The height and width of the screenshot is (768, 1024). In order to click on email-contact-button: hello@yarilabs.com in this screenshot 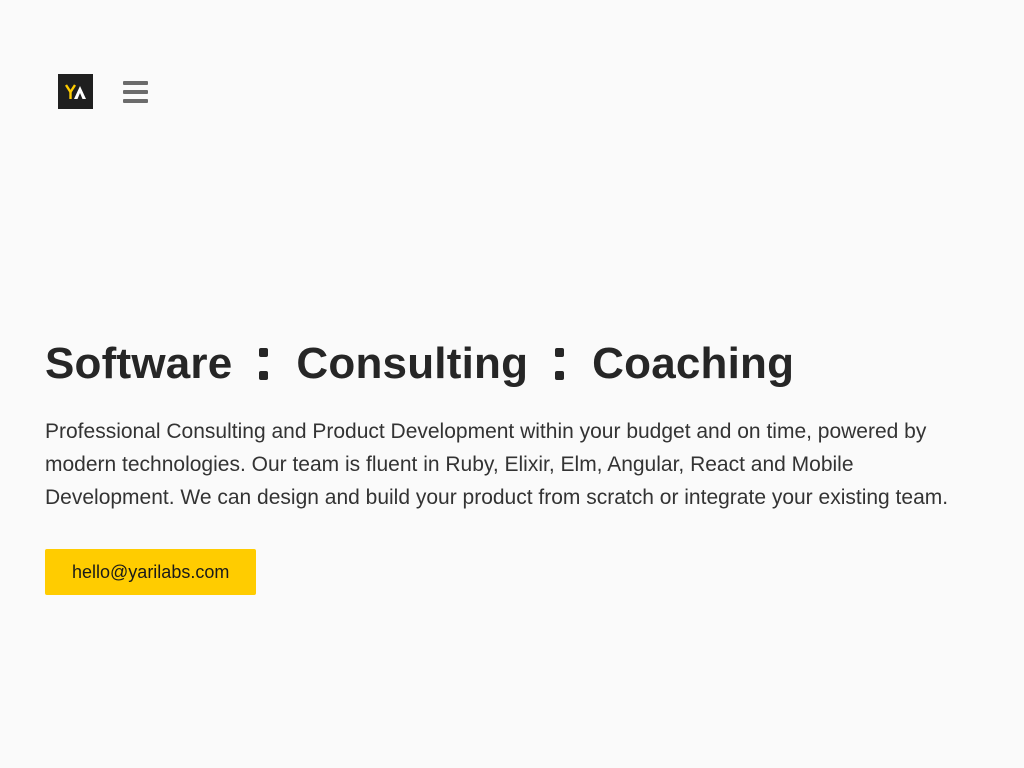, I will do `click(151, 572)`.